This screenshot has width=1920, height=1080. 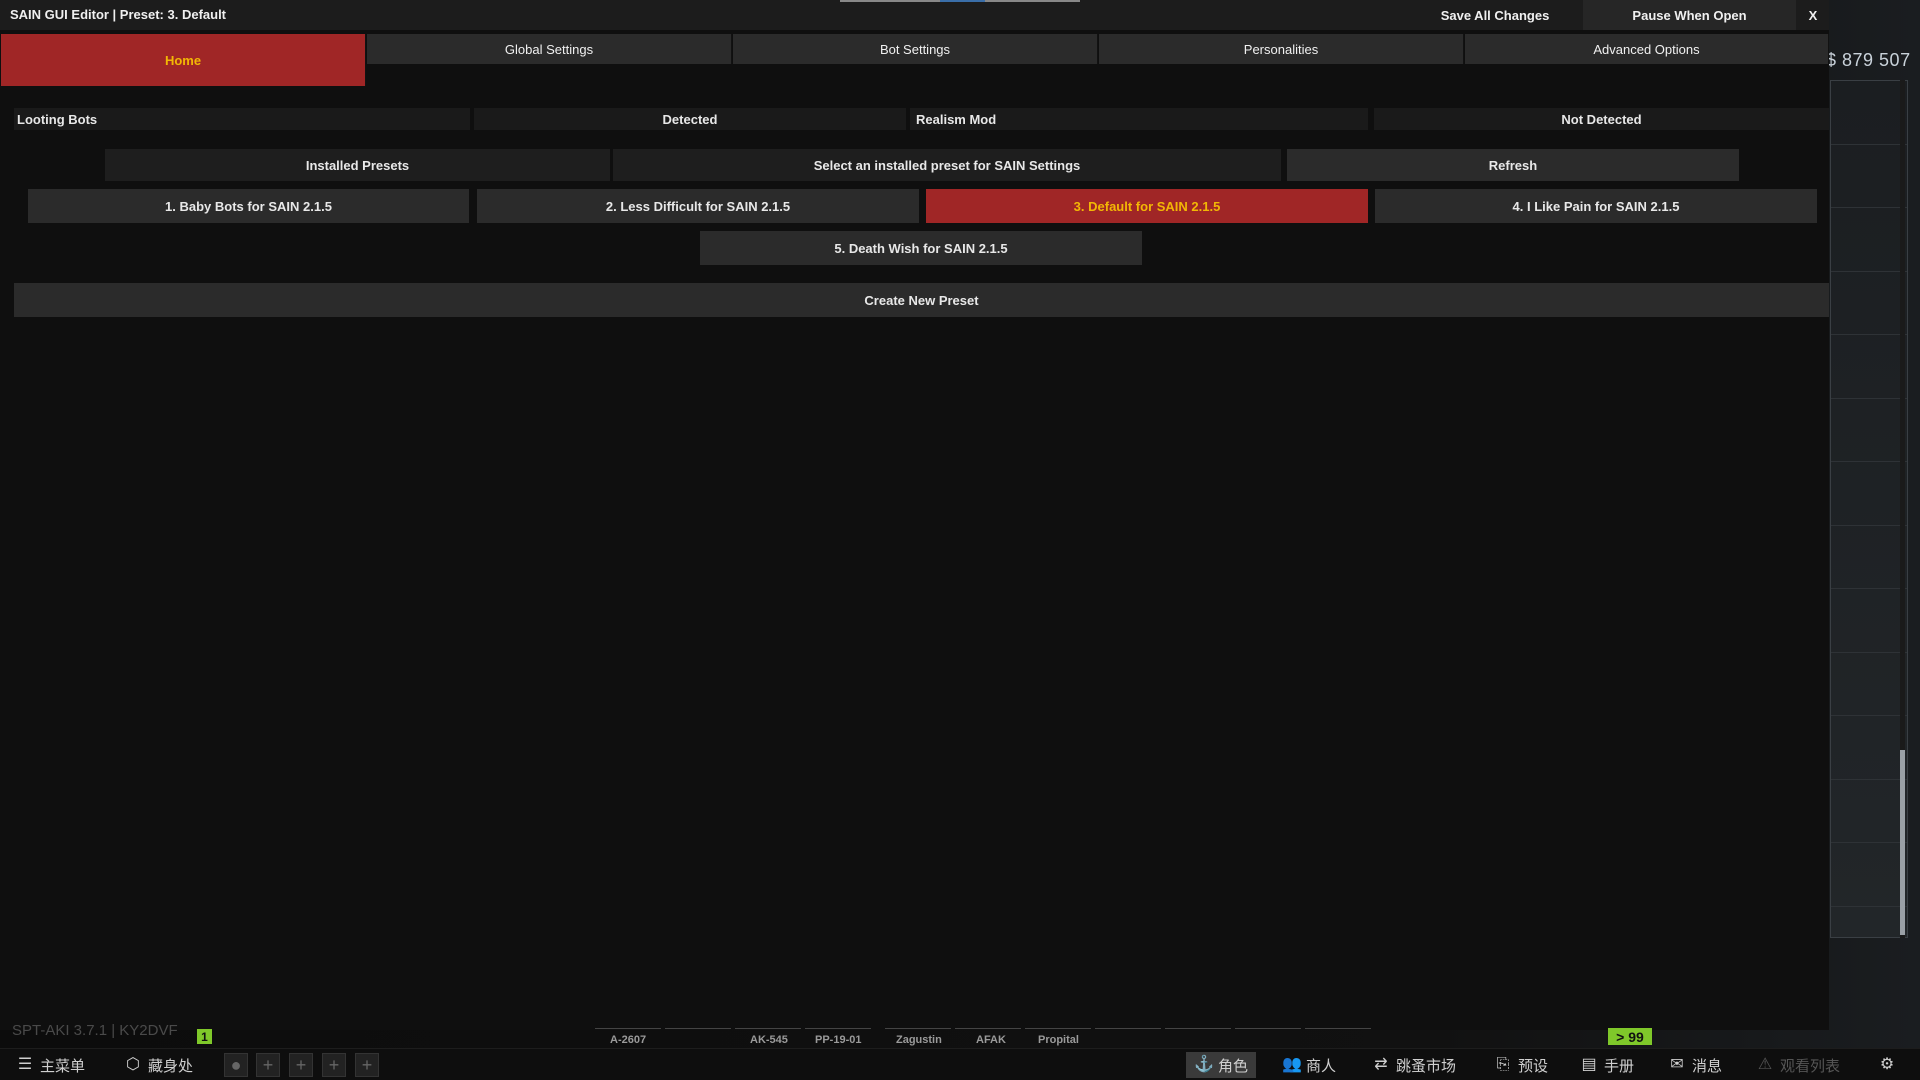 I want to click on quick-slot-label: AK-545, so click(x=769, y=1040).